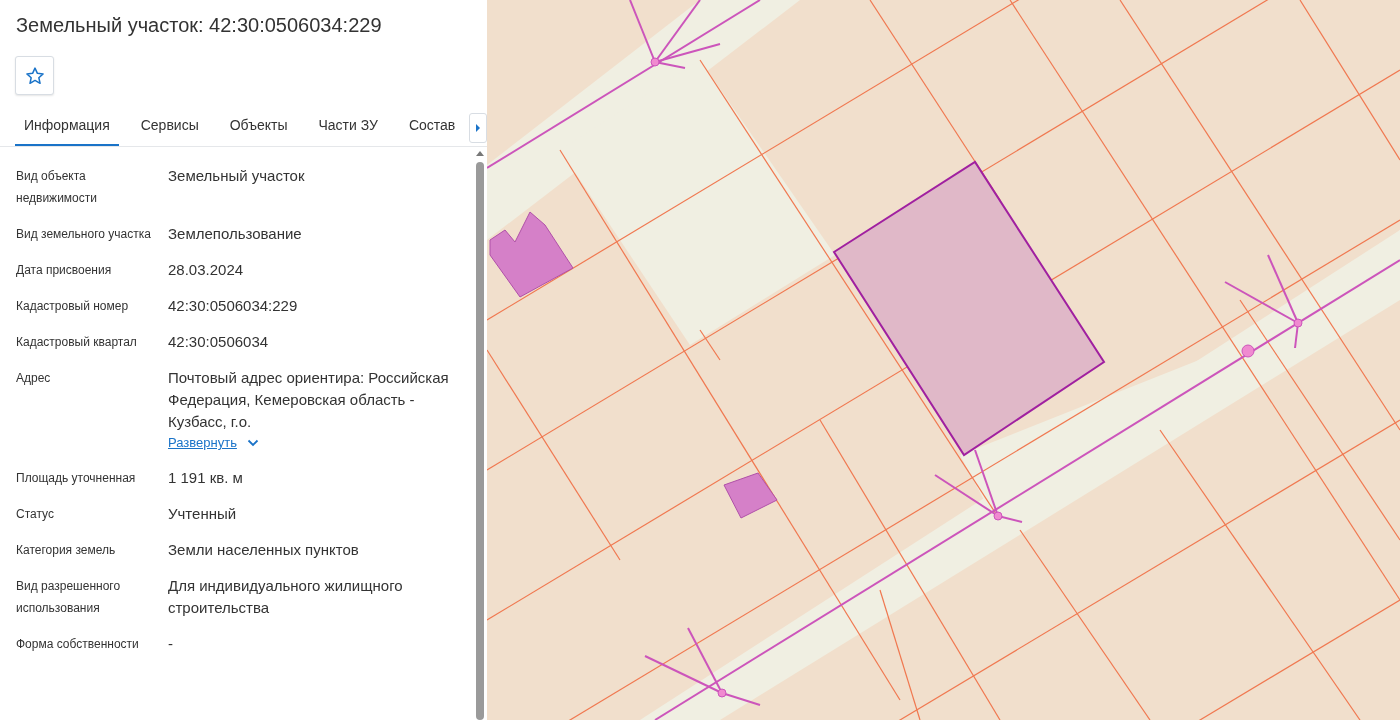  Describe the element at coordinates (264, 550) in the screenshot. I see `field-value: Земли населенных пунктов` at that location.